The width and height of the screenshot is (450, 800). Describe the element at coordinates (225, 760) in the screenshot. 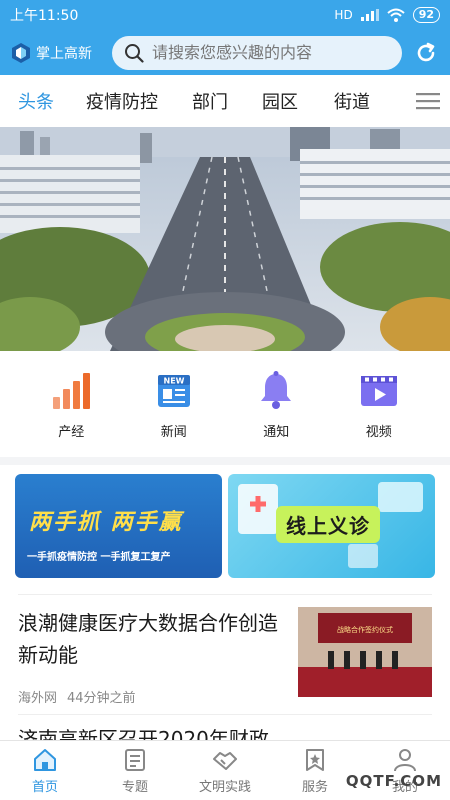

I see `handshake-icon` at that location.